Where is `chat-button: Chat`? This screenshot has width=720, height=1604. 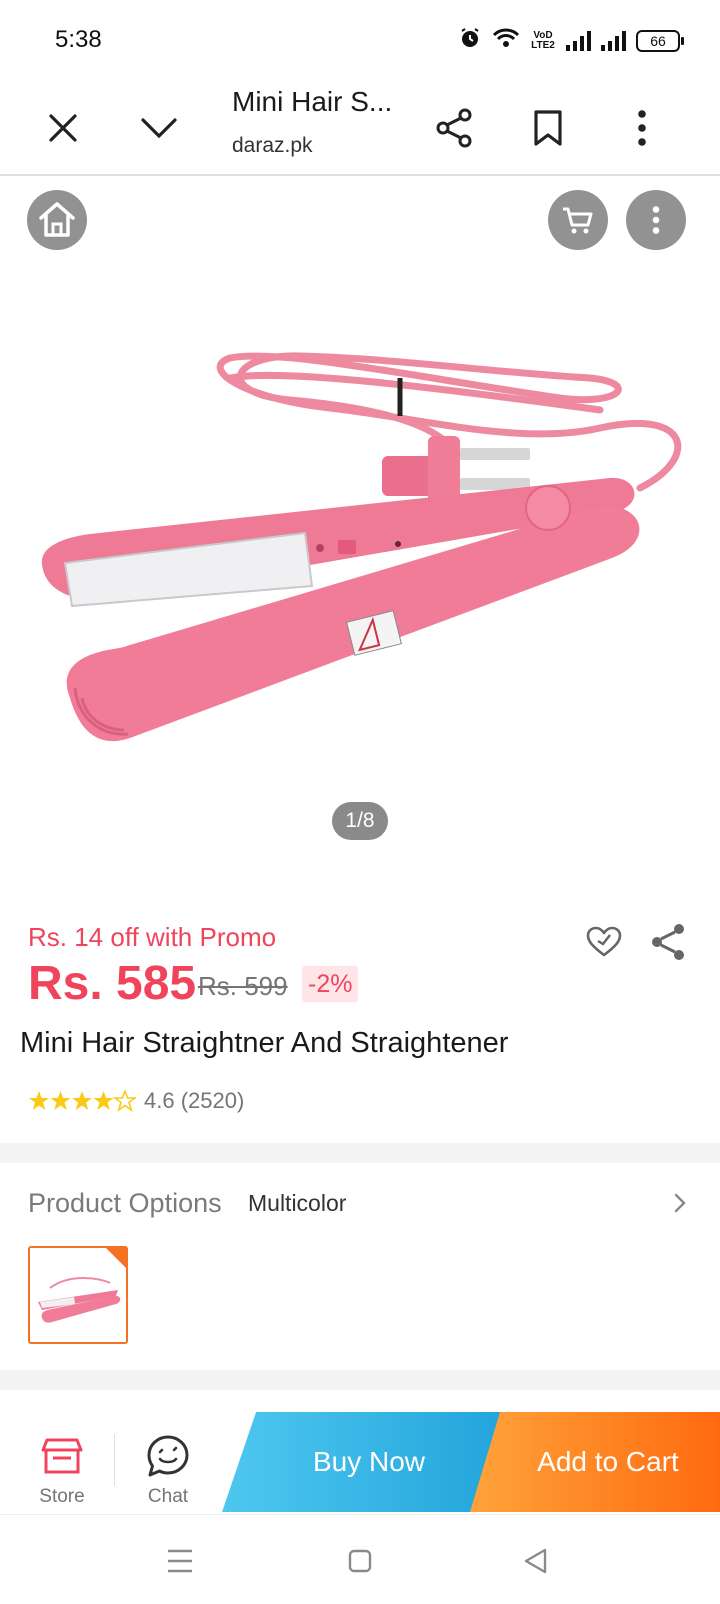 chat-button: Chat is located at coordinates (168, 1463).